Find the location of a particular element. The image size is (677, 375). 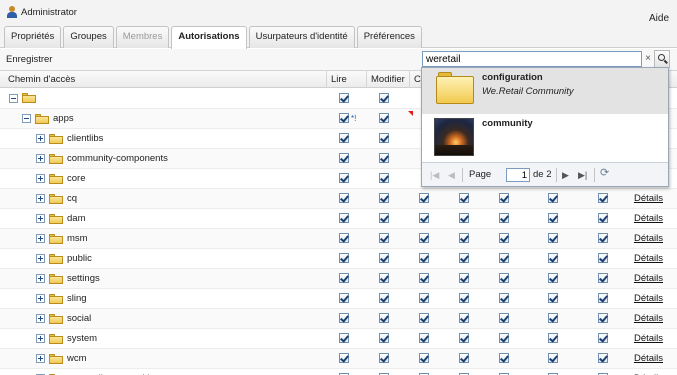

node-label: settings is located at coordinates (83, 278).